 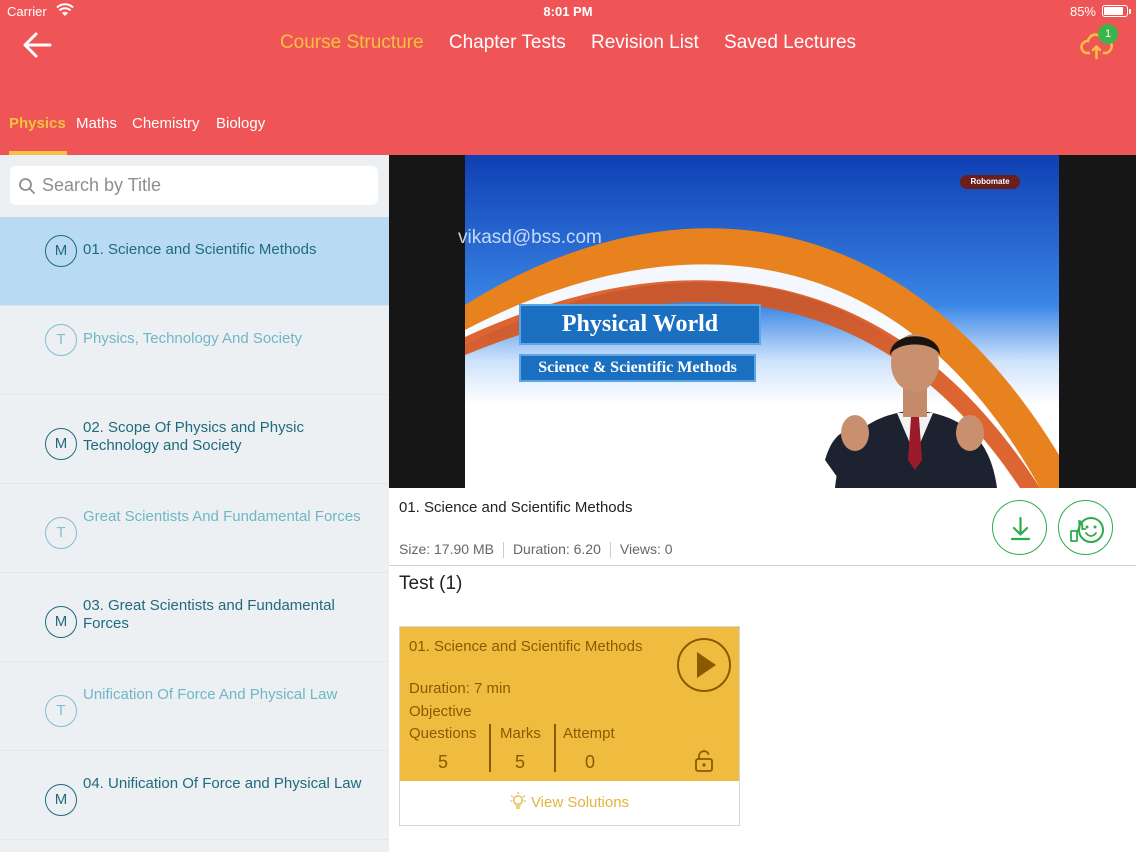 I want to click on search-input, so click(x=207, y=185).